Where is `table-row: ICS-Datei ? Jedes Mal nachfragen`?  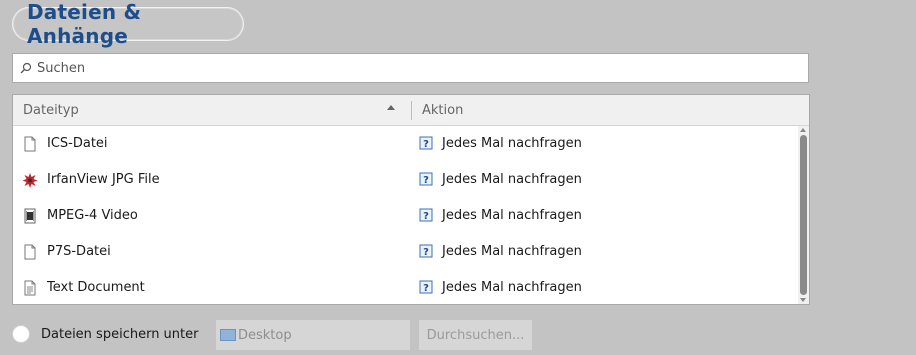 table-row: ICS-Datei ? Jedes Mal nachfragen is located at coordinates (406, 144).